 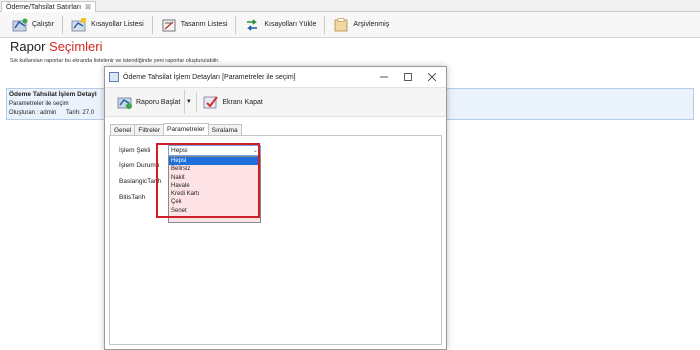 I want to click on run-icon, so click(x=20, y=25).